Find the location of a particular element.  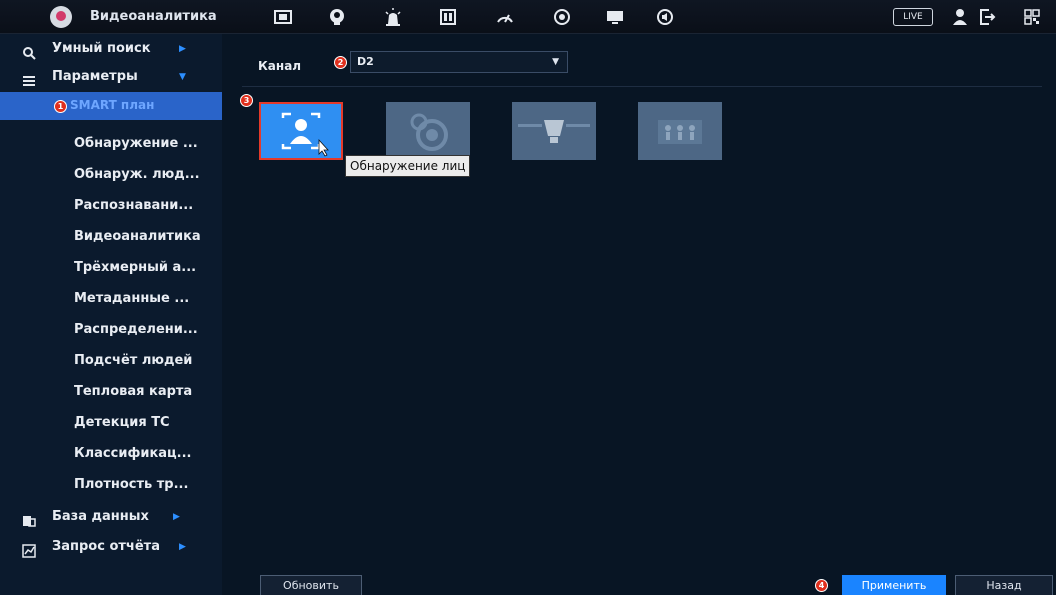

sidebar-item-report: Запрос отчёта ▶ is located at coordinates (111, 547).